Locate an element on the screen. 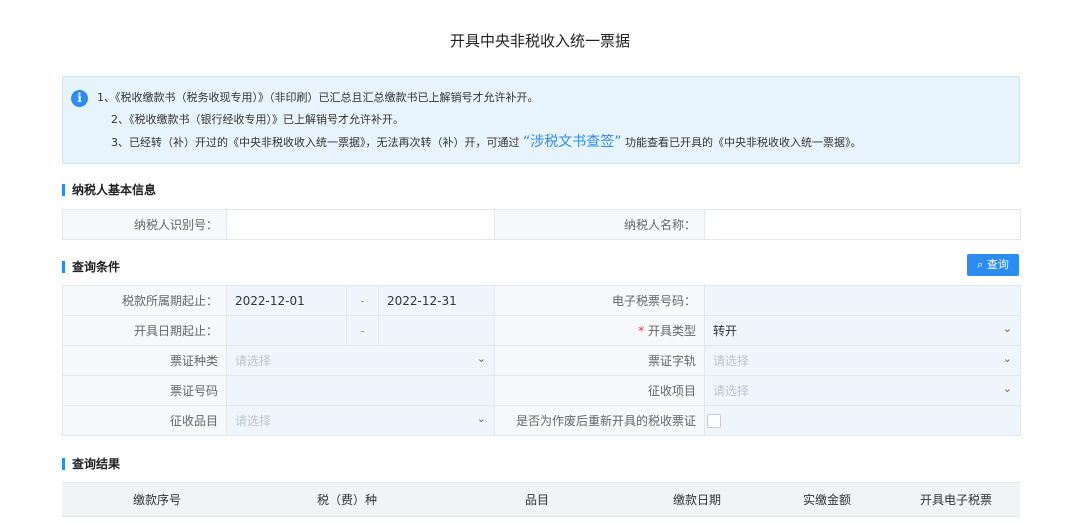 This screenshot has height=522, width=1080. taxpayer-section-title: 纳税人基本信息 is located at coordinates (109, 190).